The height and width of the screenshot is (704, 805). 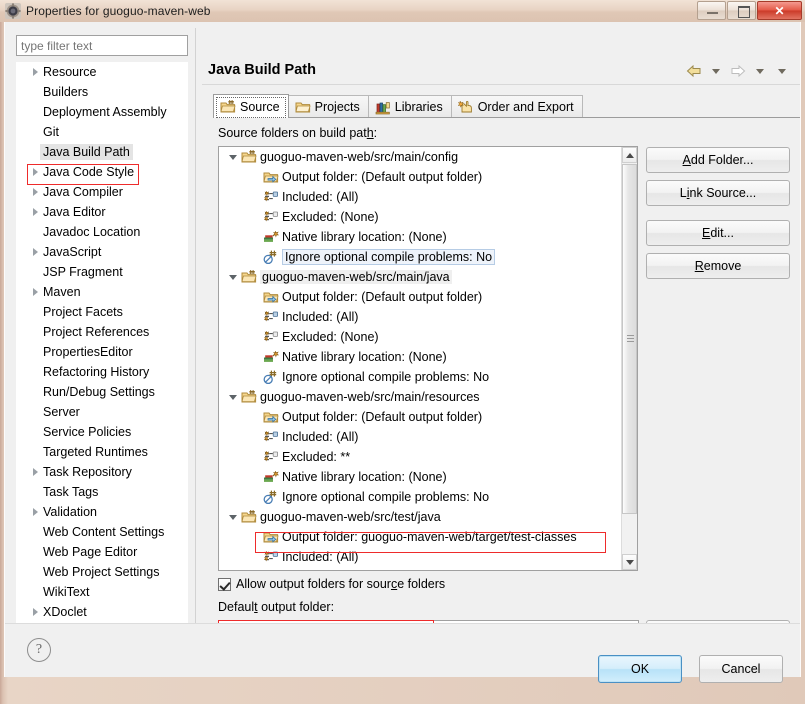 I want to click on excluded-icon, so click(x=271, y=217).